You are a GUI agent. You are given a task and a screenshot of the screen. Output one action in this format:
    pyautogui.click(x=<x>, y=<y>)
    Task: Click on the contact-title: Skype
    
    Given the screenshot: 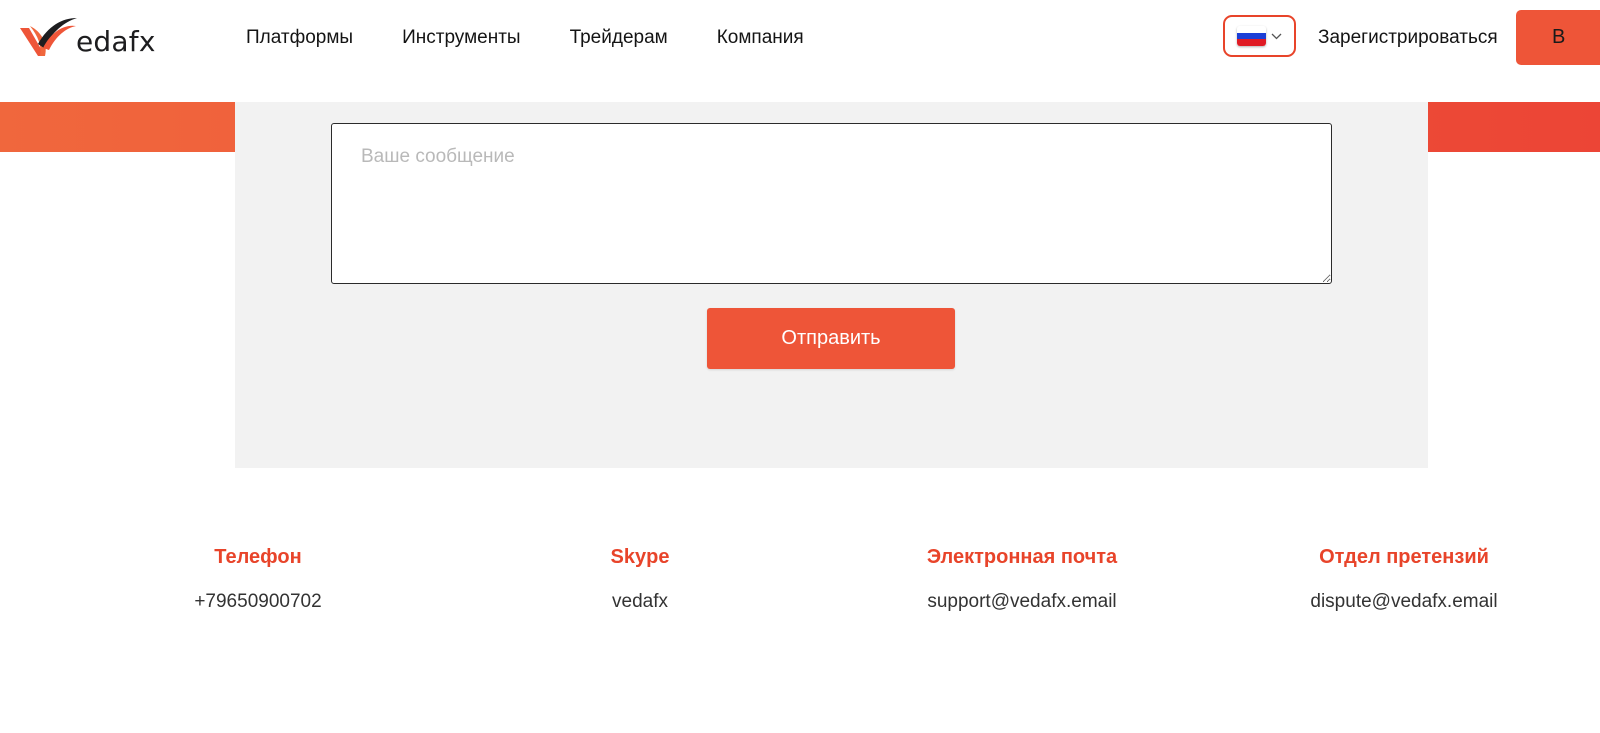 What is the action you would take?
    pyautogui.click(x=640, y=557)
    